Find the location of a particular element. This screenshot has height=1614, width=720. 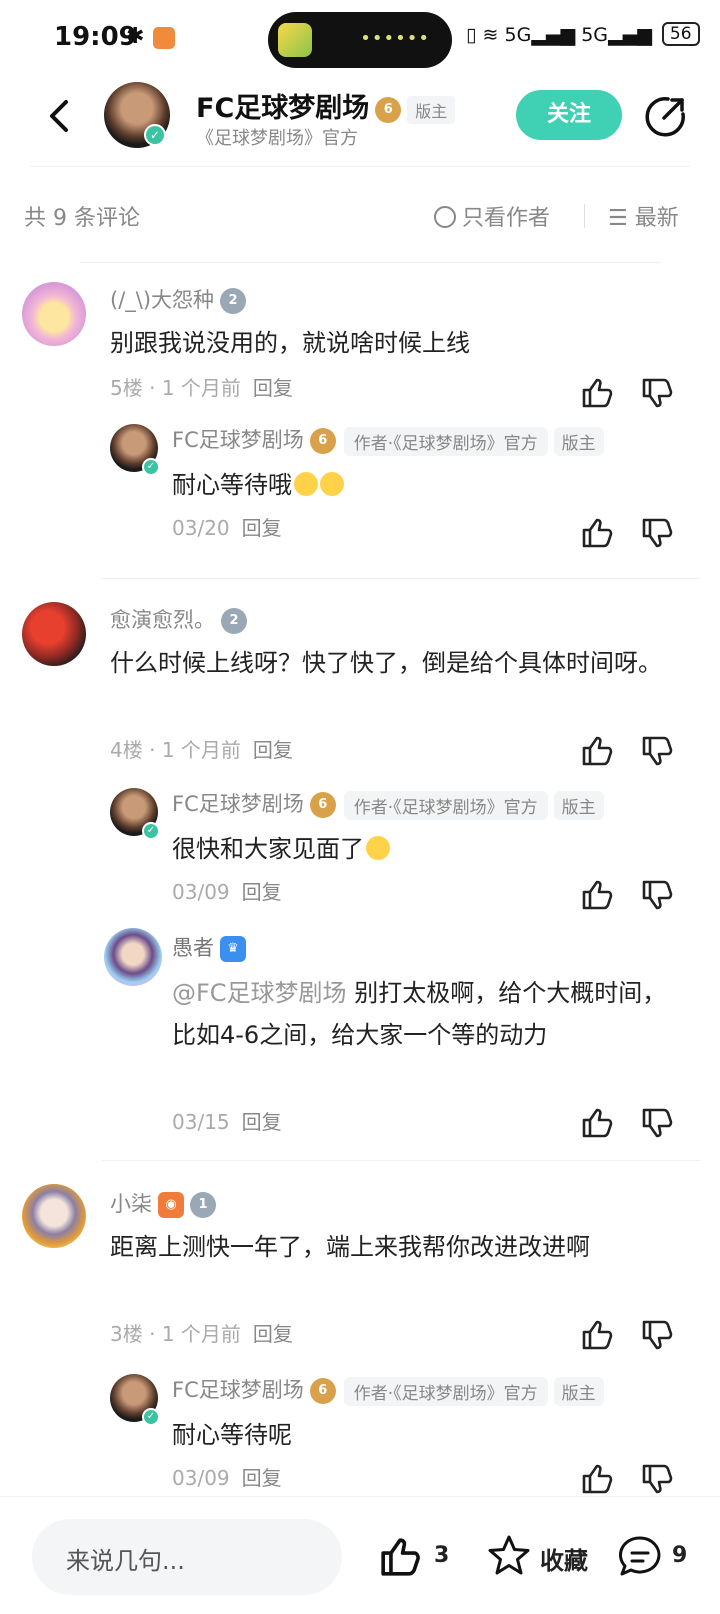

comment-bubble-icon is located at coordinates (640, 1557).